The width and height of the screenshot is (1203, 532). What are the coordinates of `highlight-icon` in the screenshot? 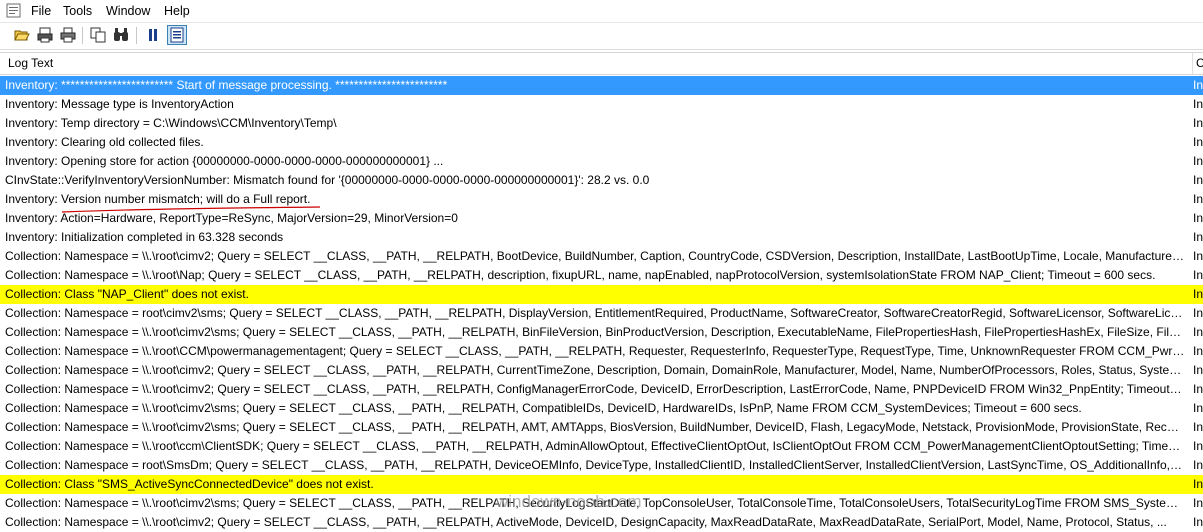 It's located at (177, 35).